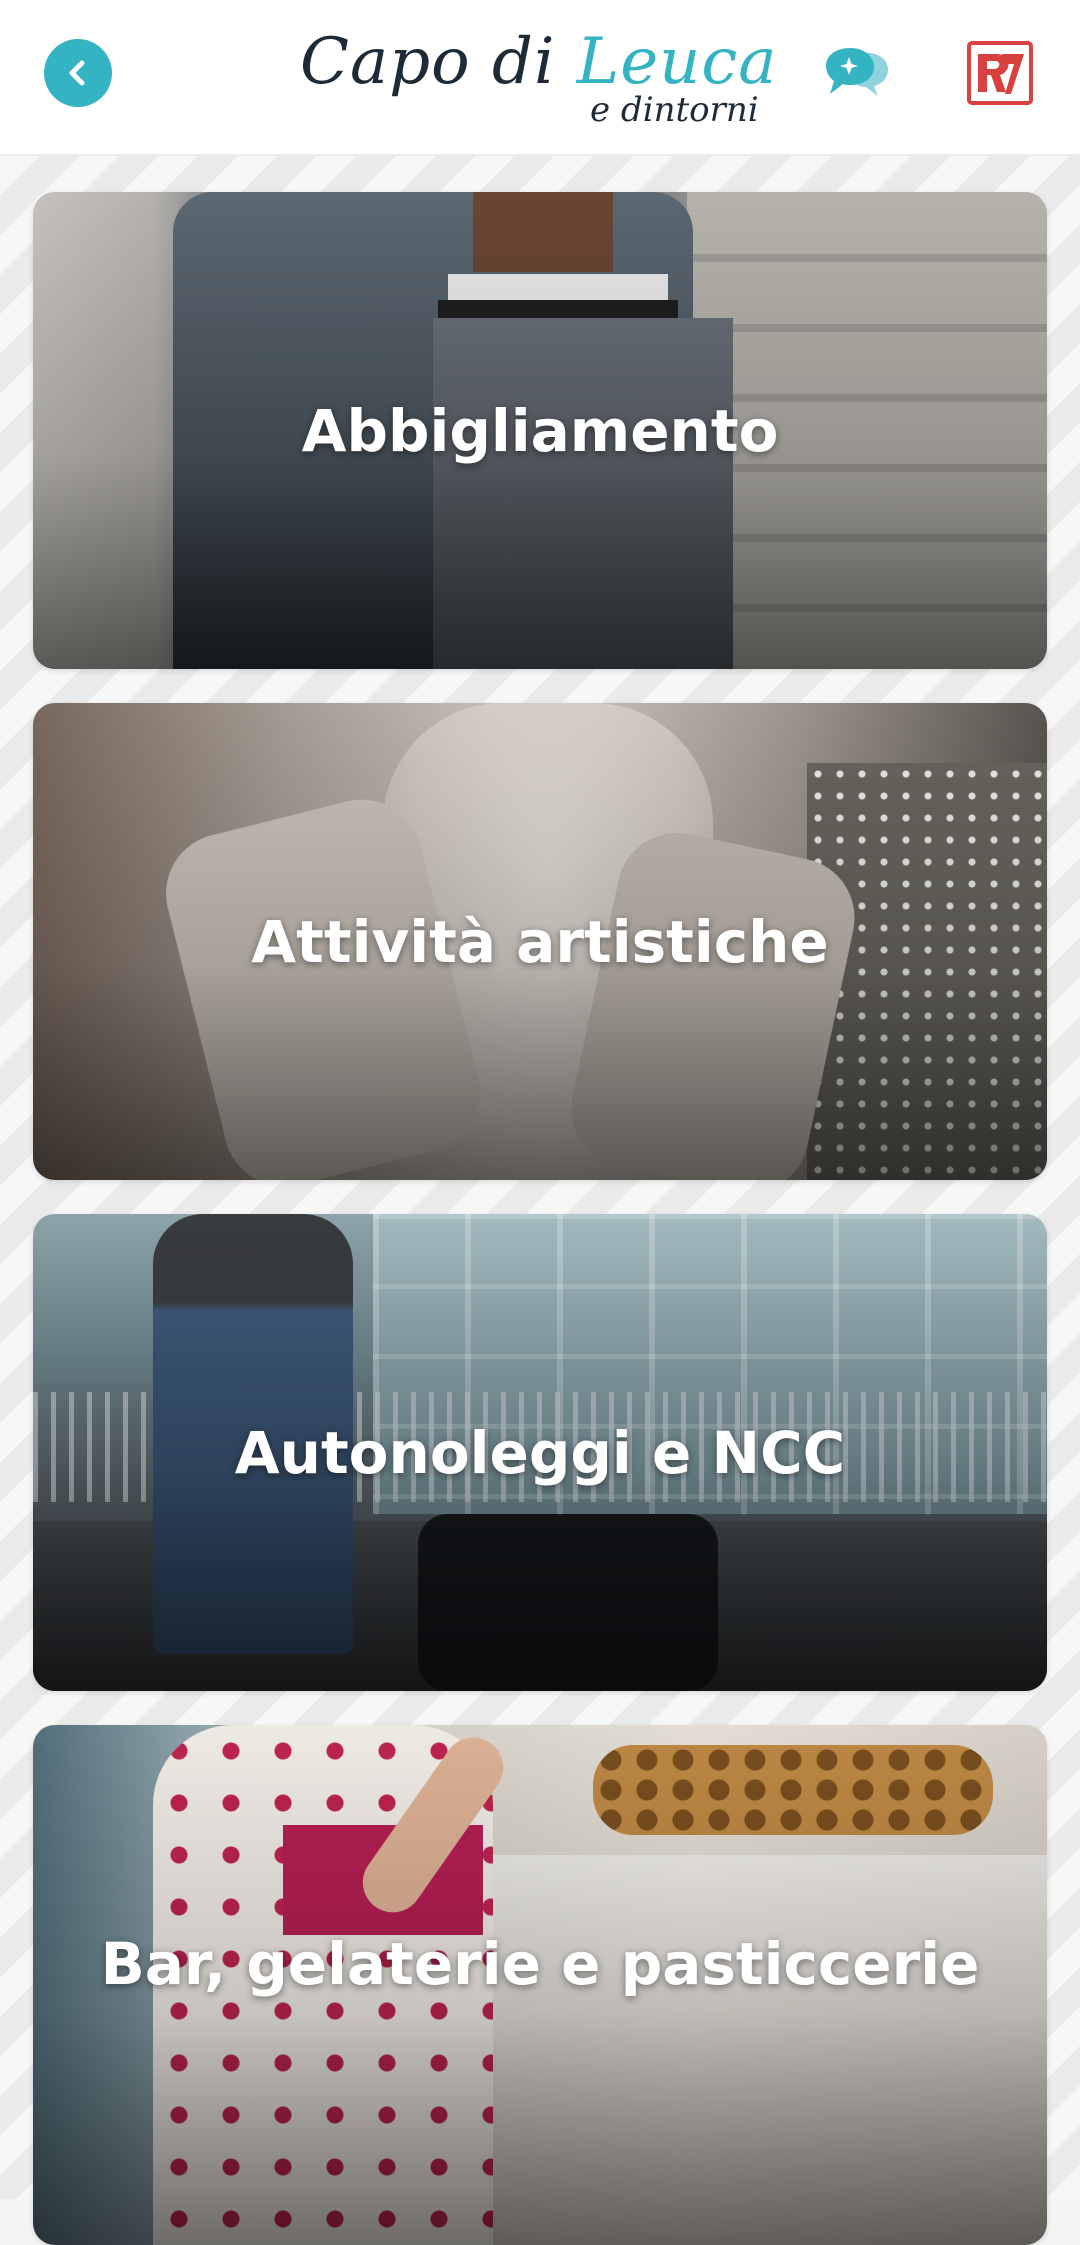 This screenshot has height=2245, width=1080. What do you see at coordinates (540, 1963) in the screenshot?
I see `category-title: Bar, gelaterie e pasticcerie` at bounding box center [540, 1963].